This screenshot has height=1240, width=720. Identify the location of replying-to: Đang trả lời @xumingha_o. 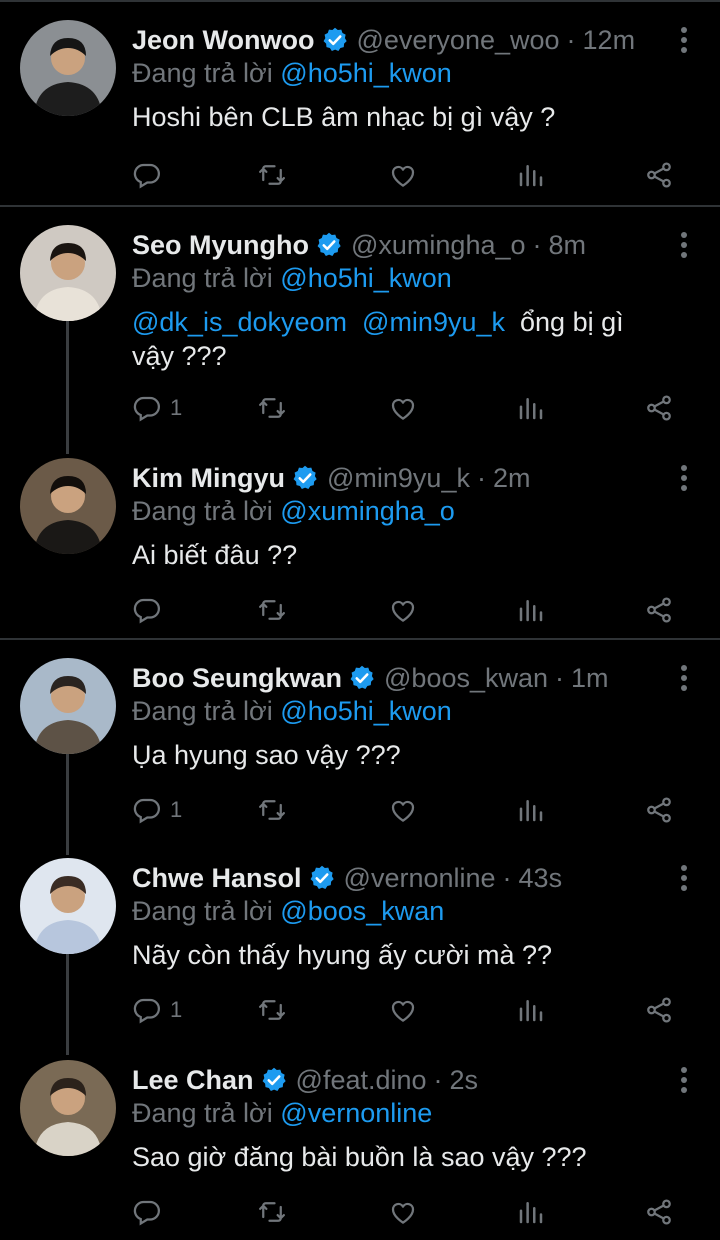
(293, 511).